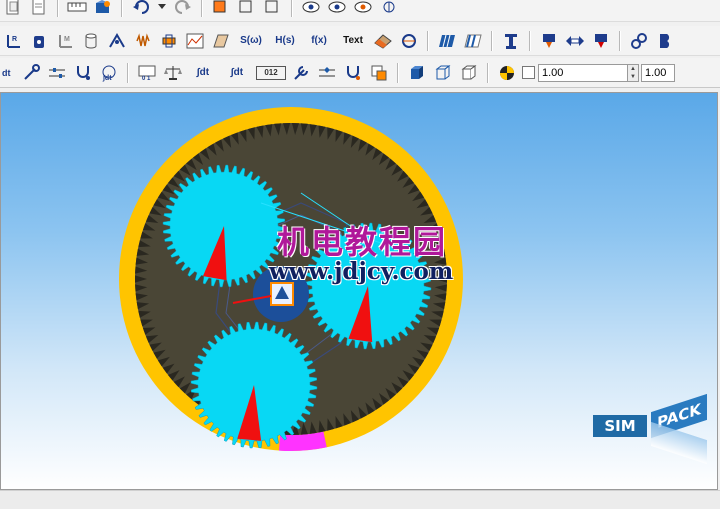 Image resolution: width=720 pixels, height=509 pixels. I want to click on scale-checkbox, so click(528, 72).